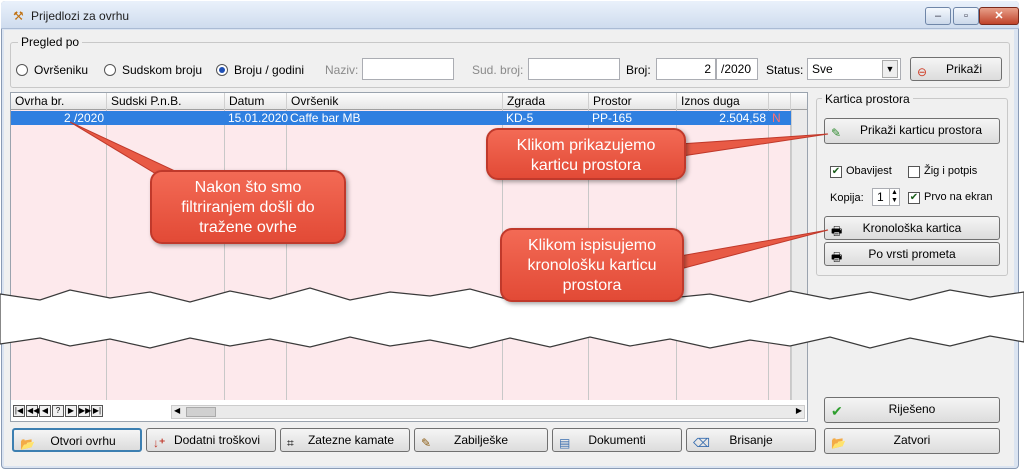 The height and width of the screenshot is (472, 1024). Describe the element at coordinates (22, 70) in the screenshot. I see `radio-ovrseniku` at that location.